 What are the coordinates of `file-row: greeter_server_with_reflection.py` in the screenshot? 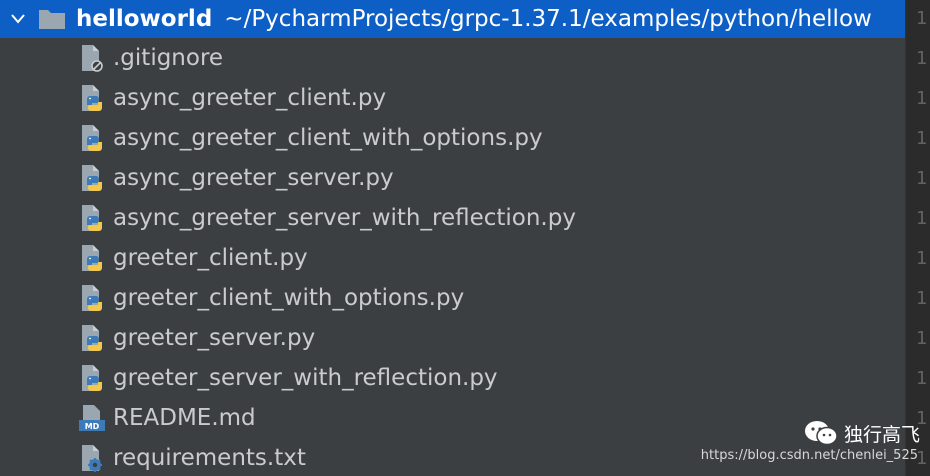 It's located at (452, 378).